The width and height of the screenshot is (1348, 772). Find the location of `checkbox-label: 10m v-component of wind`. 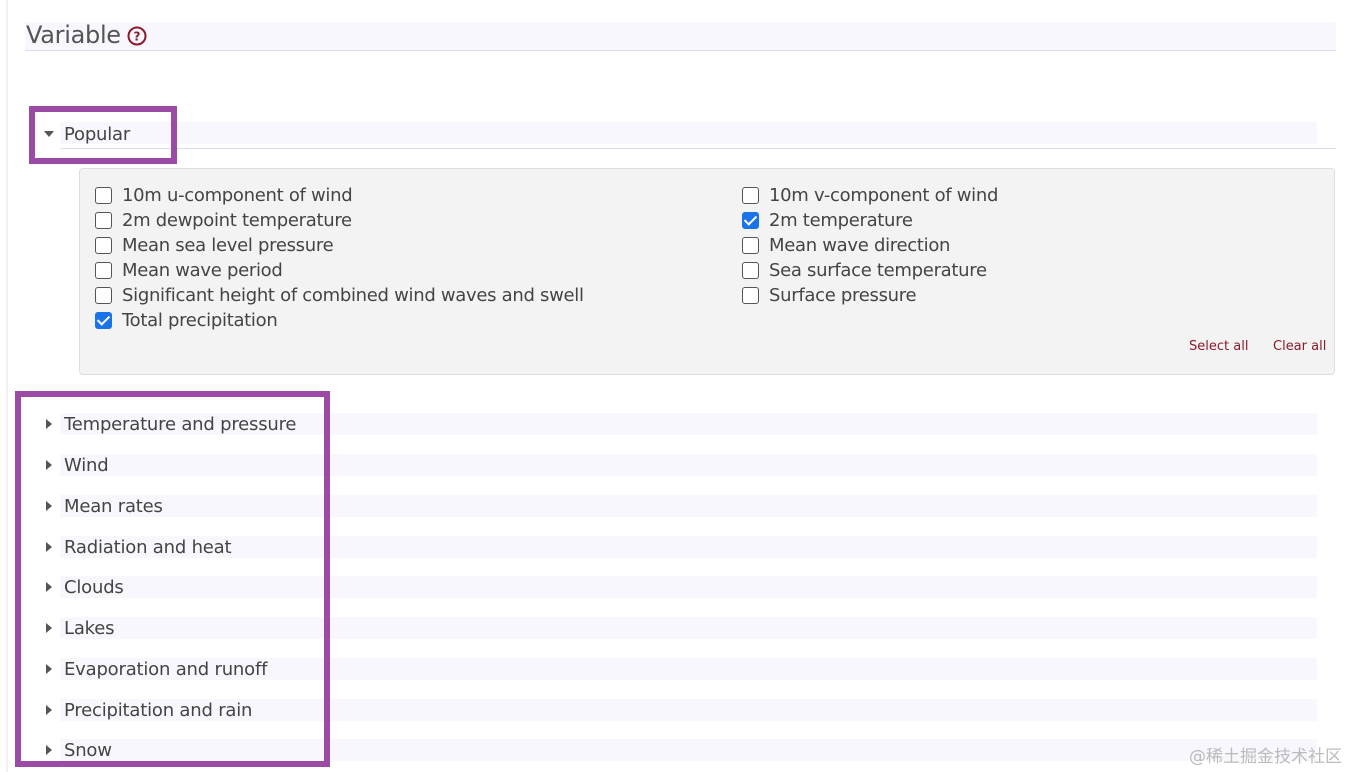

checkbox-label: 10m v-component of wind is located at coordinates (884, 195).